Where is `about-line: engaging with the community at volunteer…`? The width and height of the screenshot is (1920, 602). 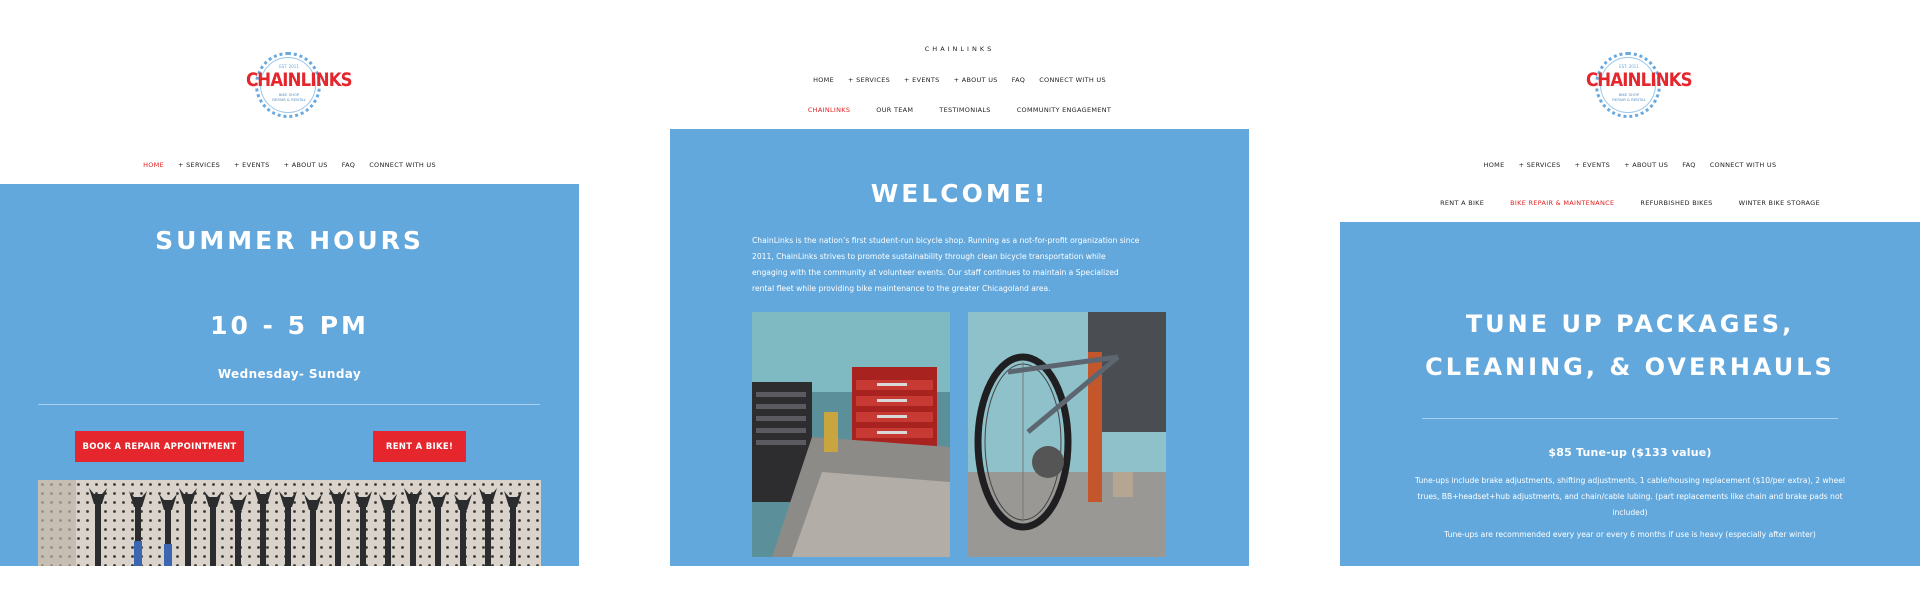
about-line: engaging with the community at volunteer… is located at coordinates (935, 272).